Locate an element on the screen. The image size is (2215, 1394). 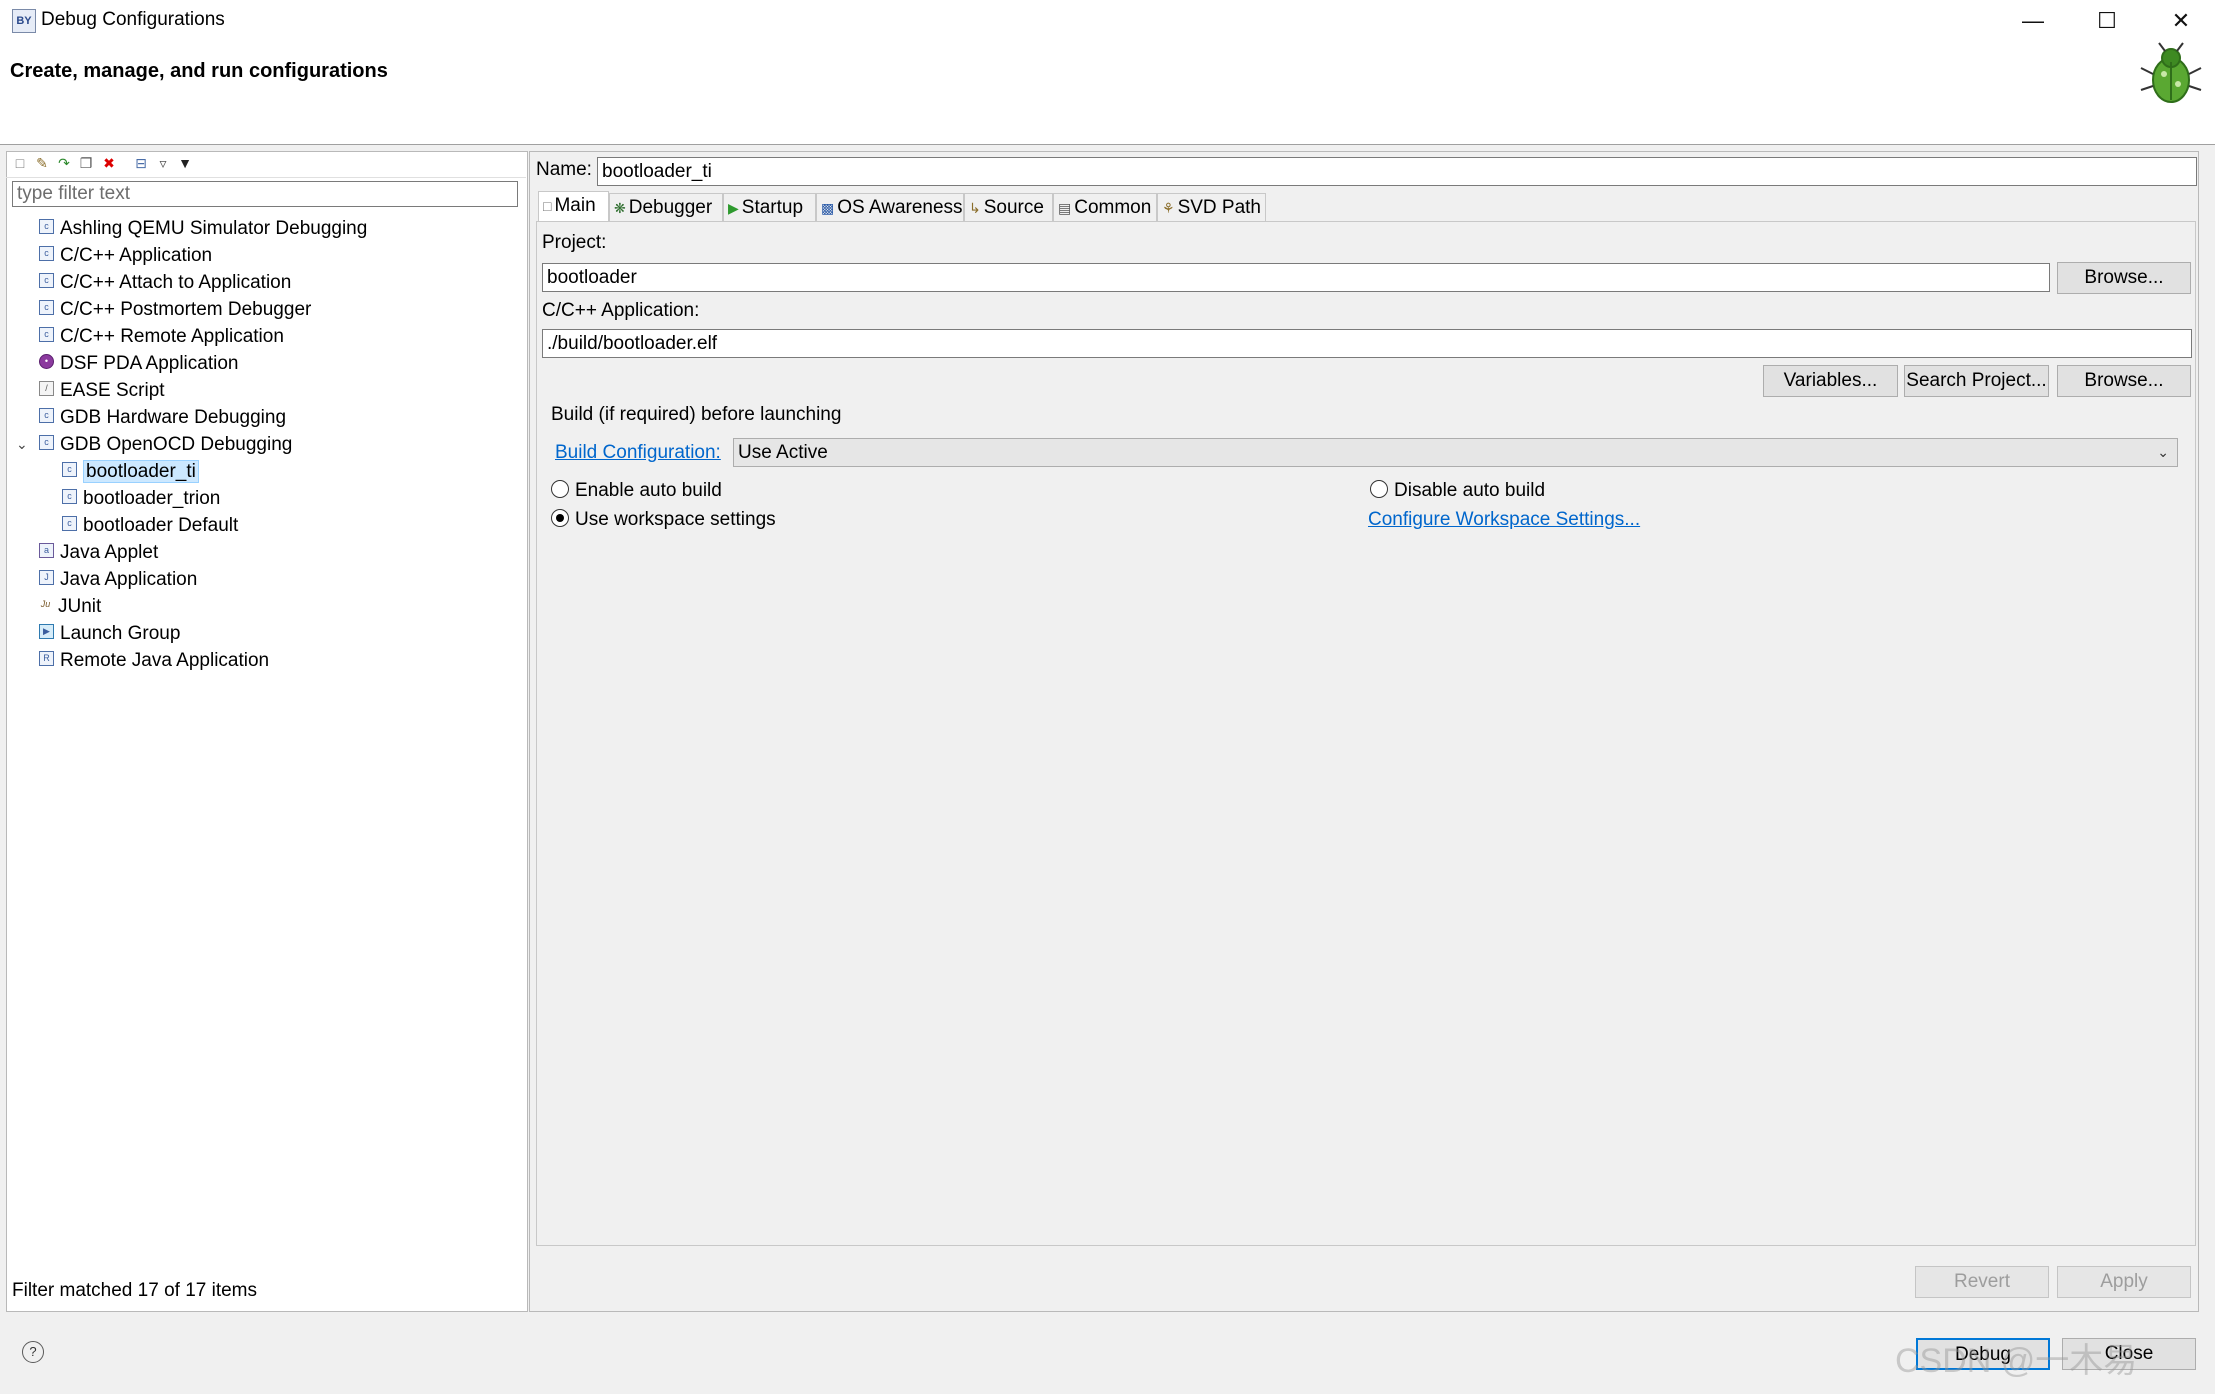
tree-item: c GDB Hardware Debugging is located at coordinates (162, 417).